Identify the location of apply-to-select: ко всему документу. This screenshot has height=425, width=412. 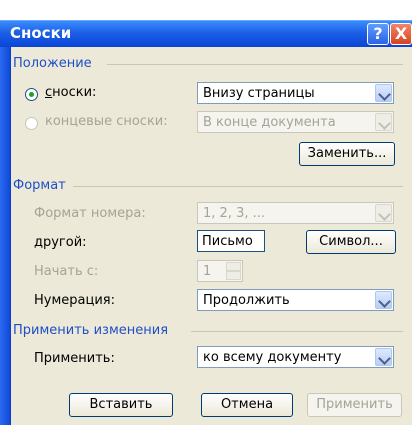
(295, 357).